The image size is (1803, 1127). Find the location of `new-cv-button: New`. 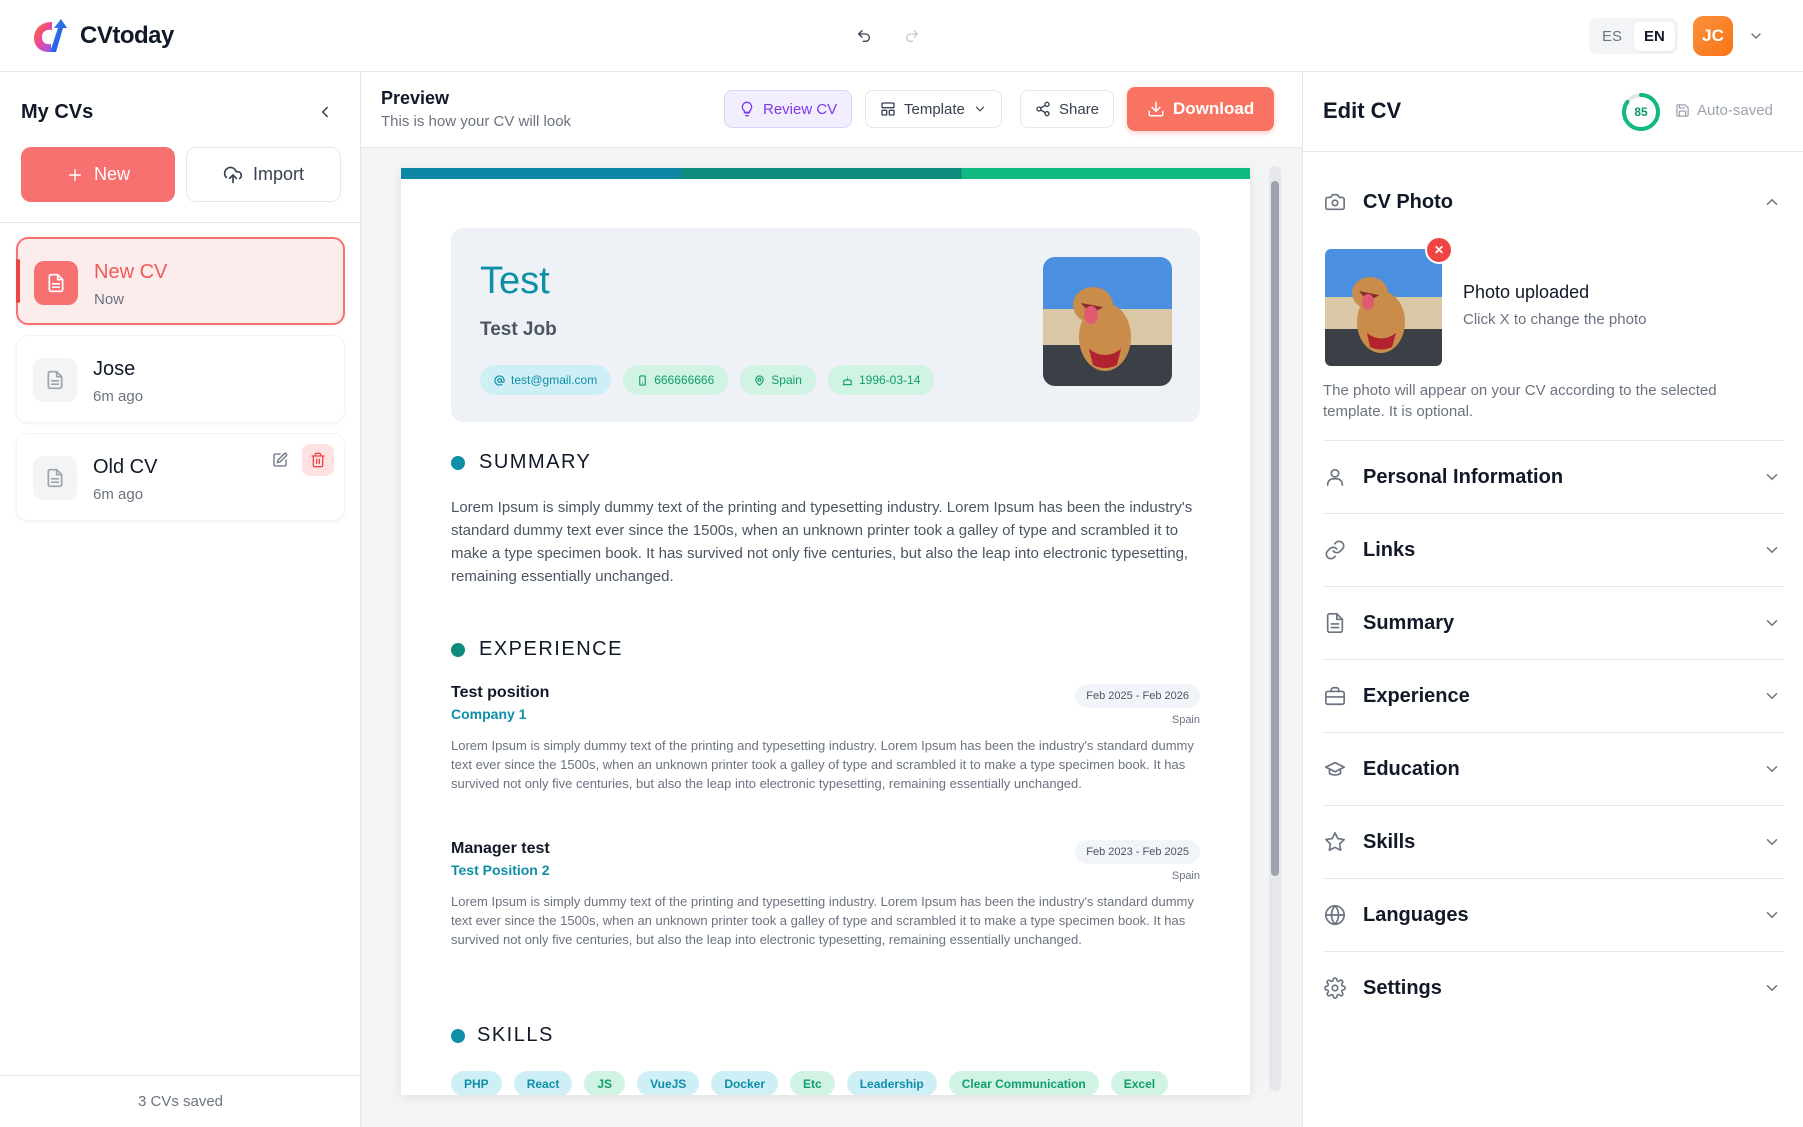

new-cv-button: New is located at coordinates (98, 174).